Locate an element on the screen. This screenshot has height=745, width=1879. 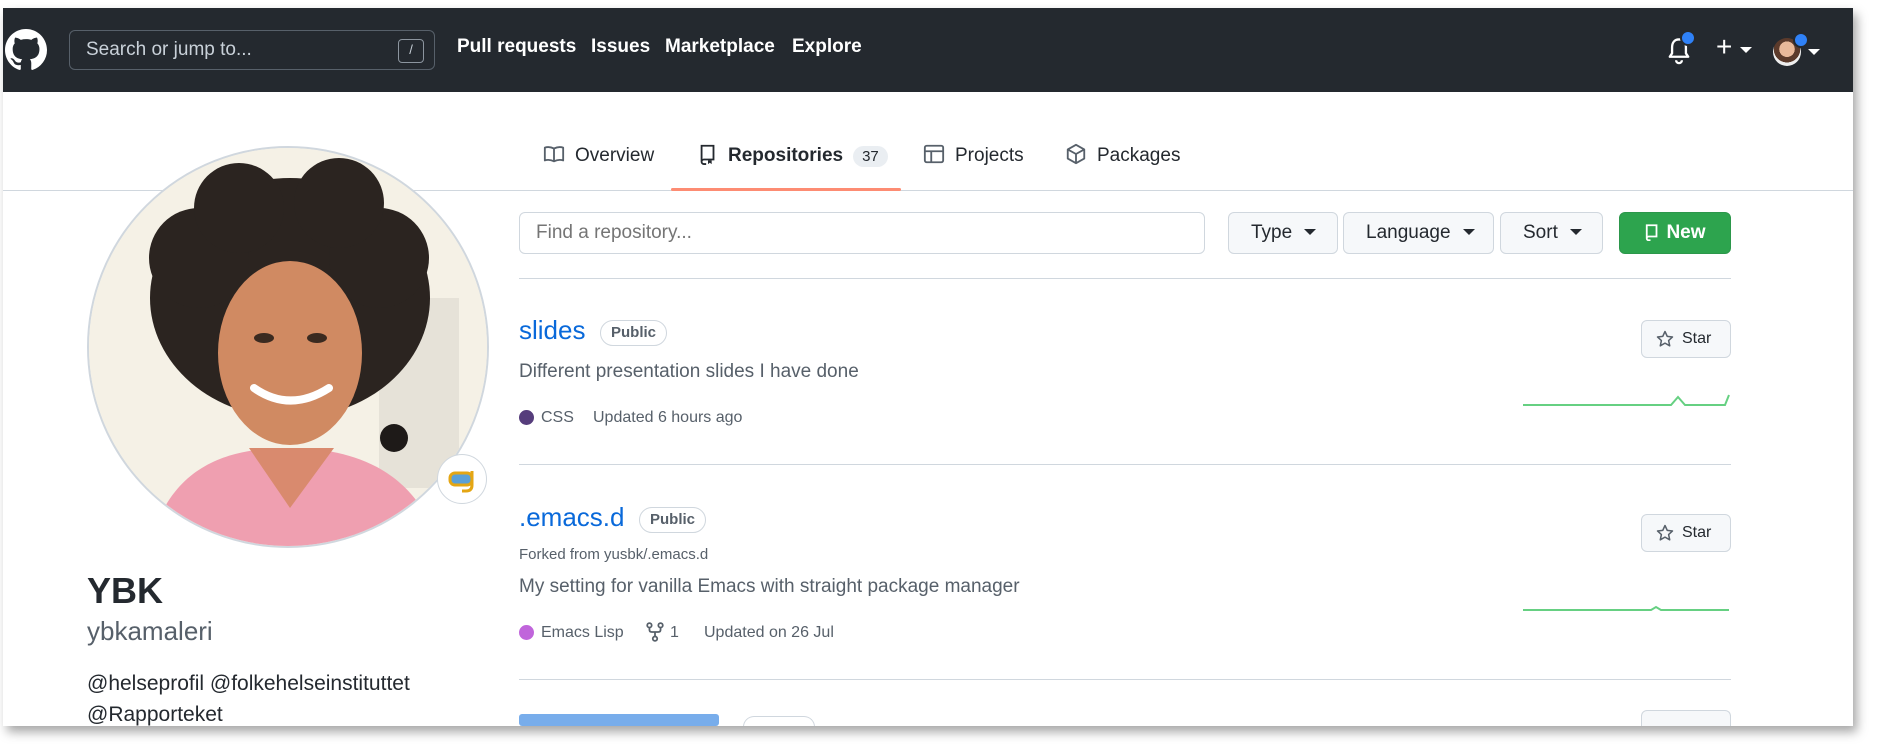
status-emoji-button is located at coordinates (462, 479).